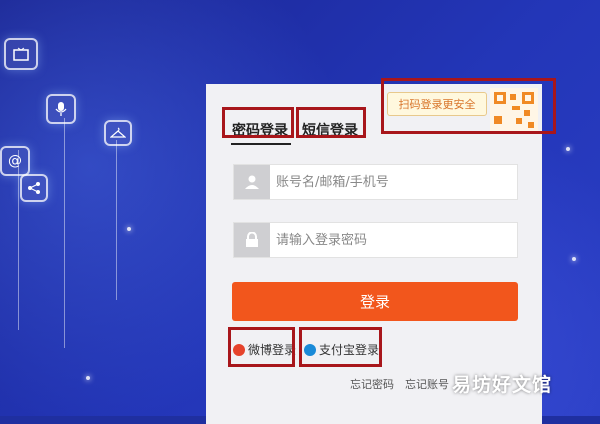 The image size is (600, 424). Describe the element at coordinates (252, 240) in the screenshot. I see `lock-icon` at that location.